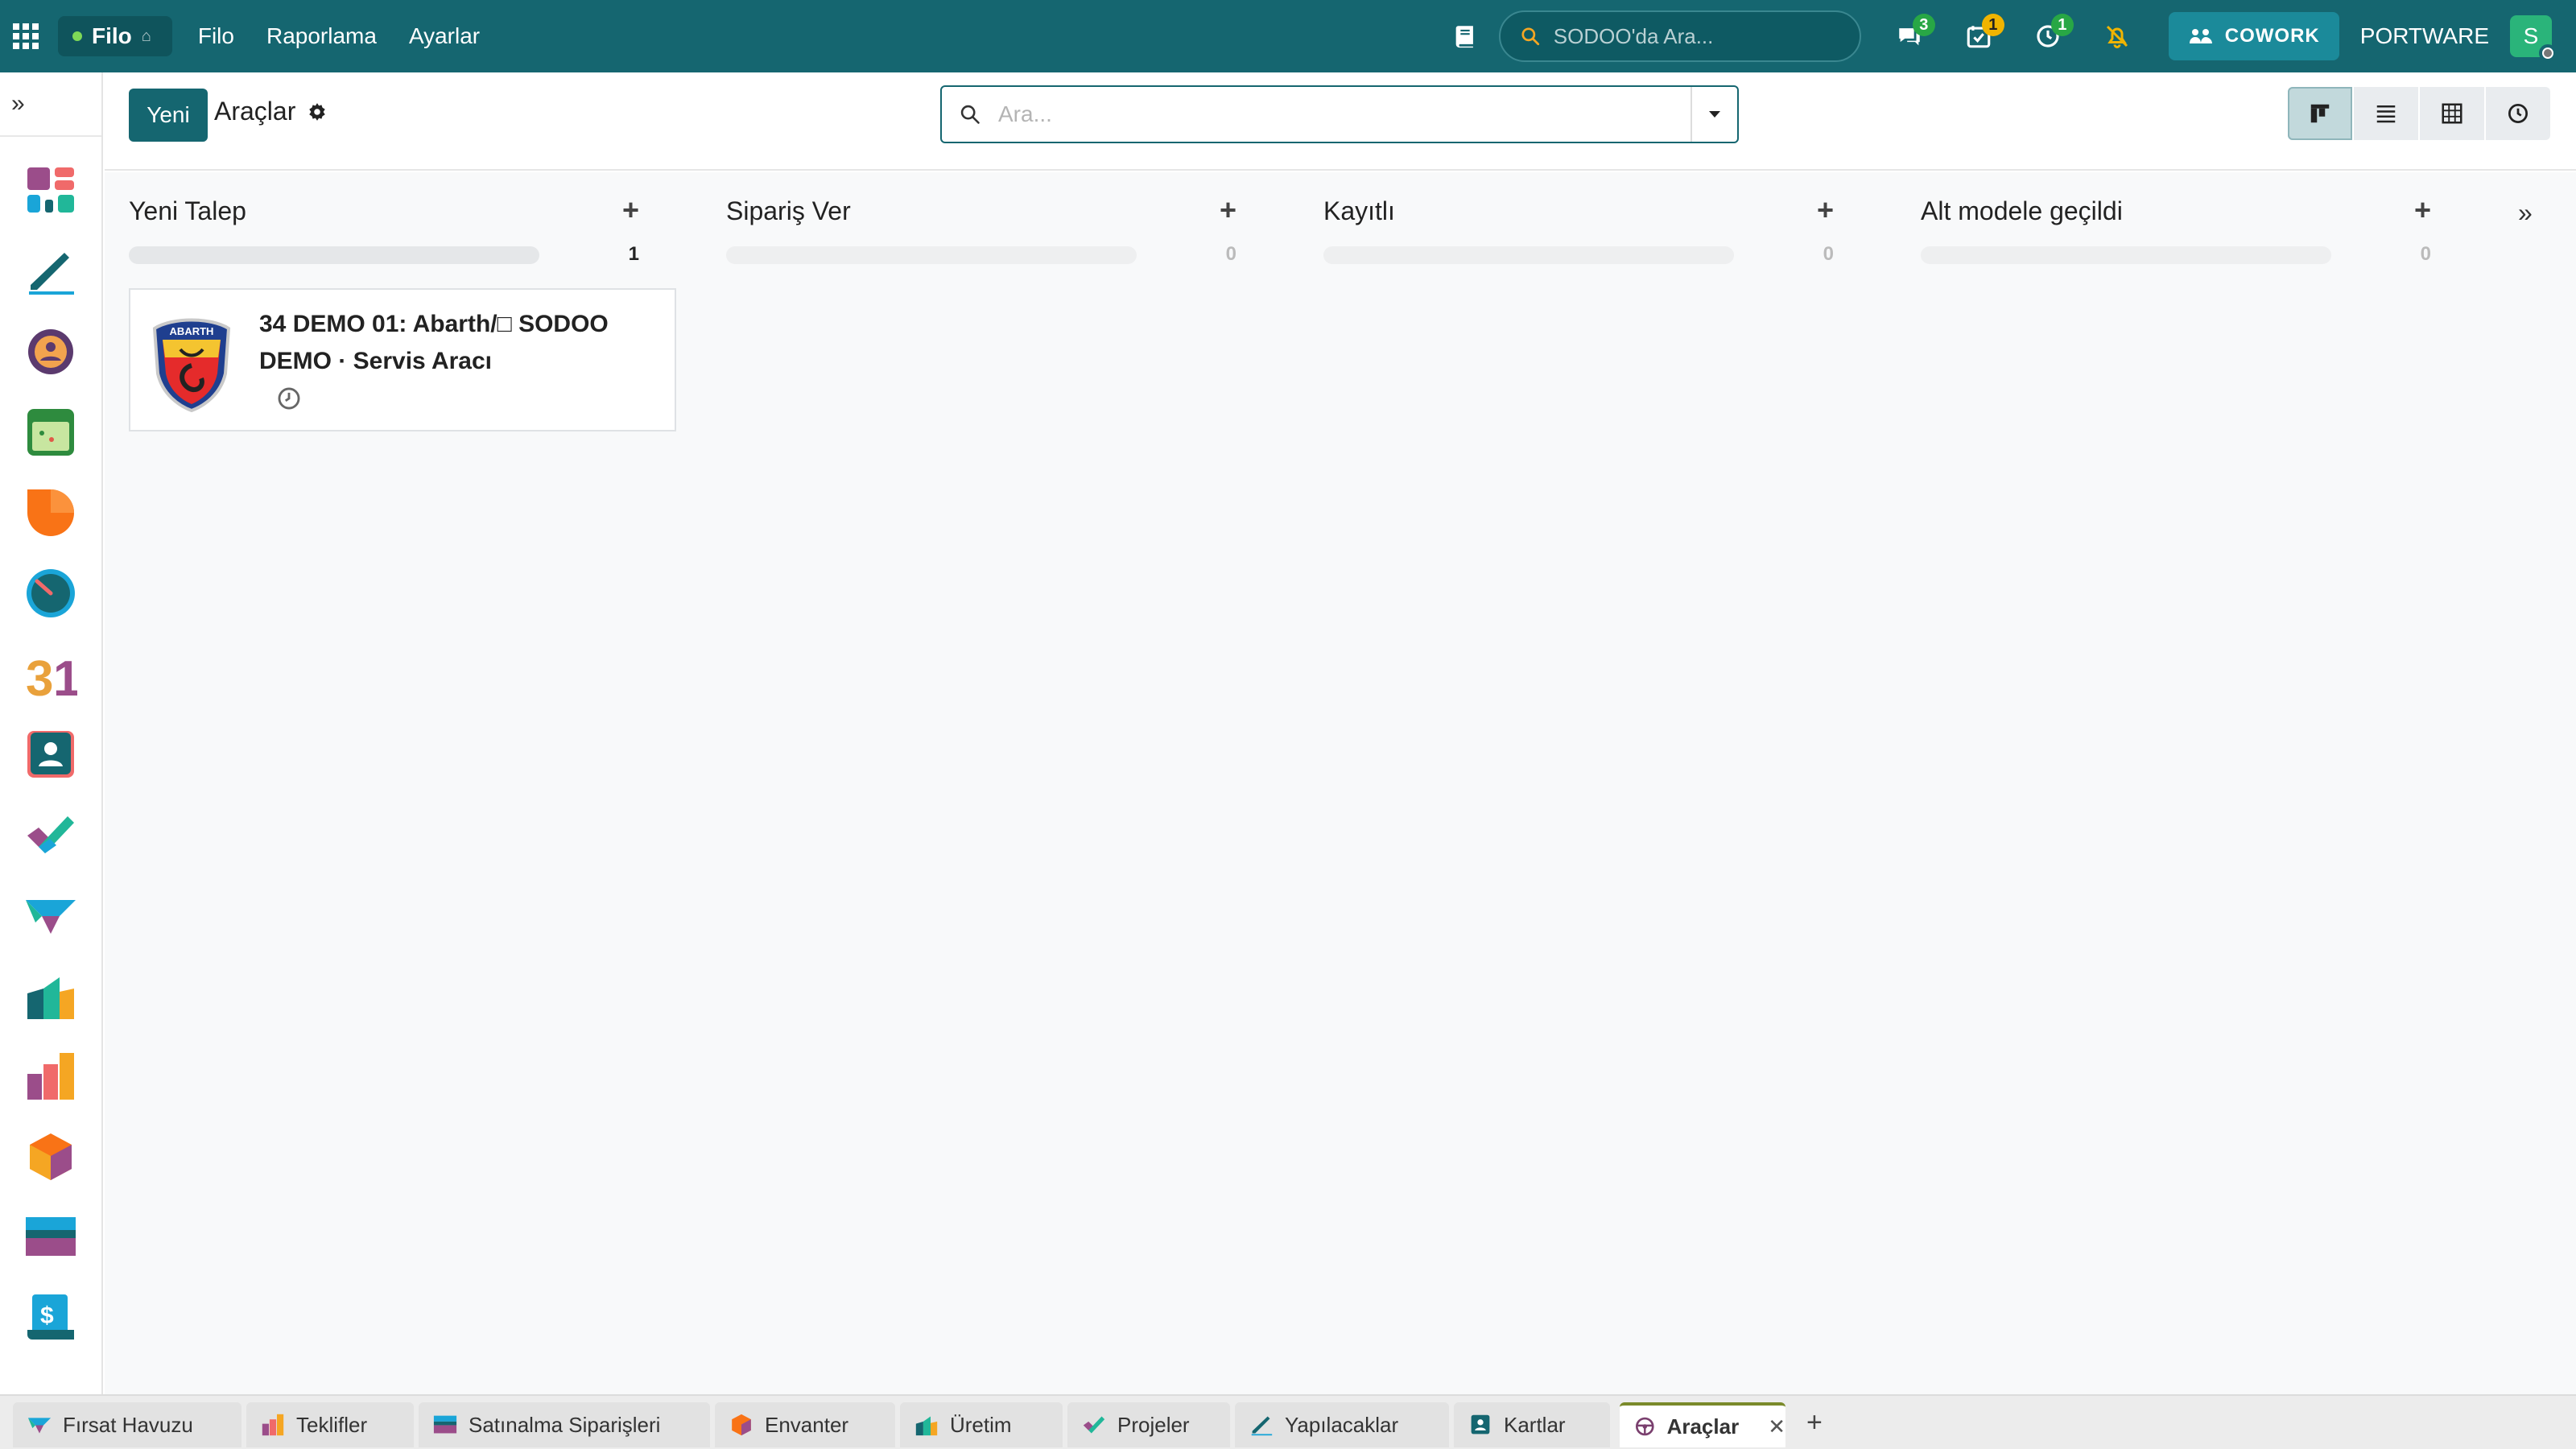 The width and height of the screenshot is (2576, 1449). What do you see at coordinates (50, 512) in the screenshot?
I see `sidebar-app-discuss` at bounding box center [50, 512].